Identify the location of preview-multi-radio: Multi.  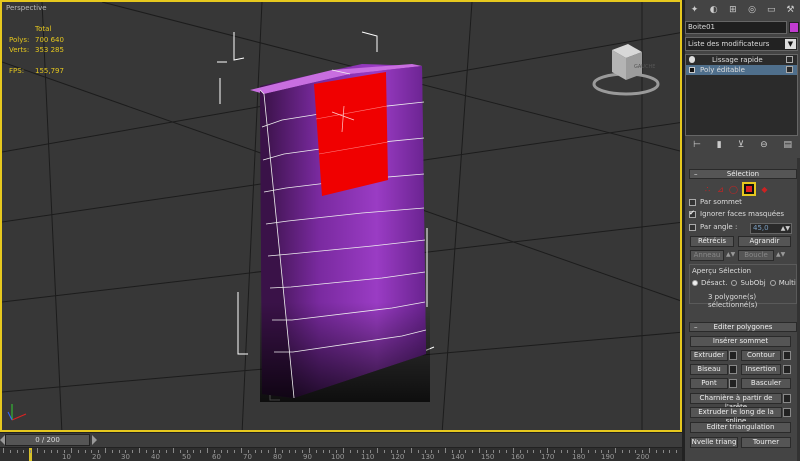
(782, 283).